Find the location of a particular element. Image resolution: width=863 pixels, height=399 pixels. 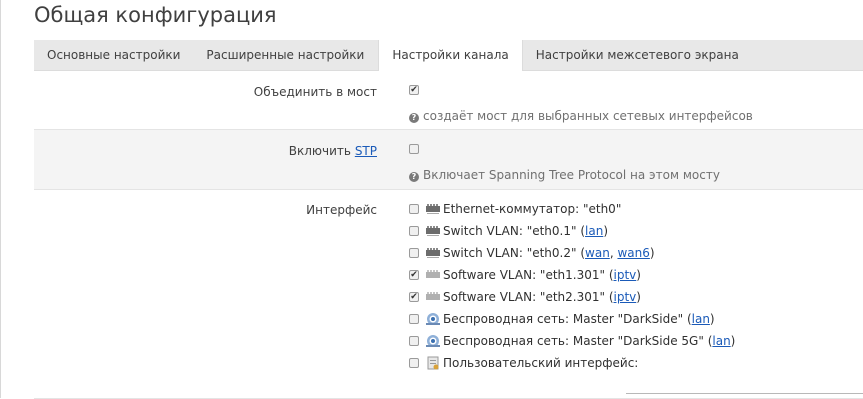

tab-physical-settings: Настройки канала is located at coordinates (450, 55).